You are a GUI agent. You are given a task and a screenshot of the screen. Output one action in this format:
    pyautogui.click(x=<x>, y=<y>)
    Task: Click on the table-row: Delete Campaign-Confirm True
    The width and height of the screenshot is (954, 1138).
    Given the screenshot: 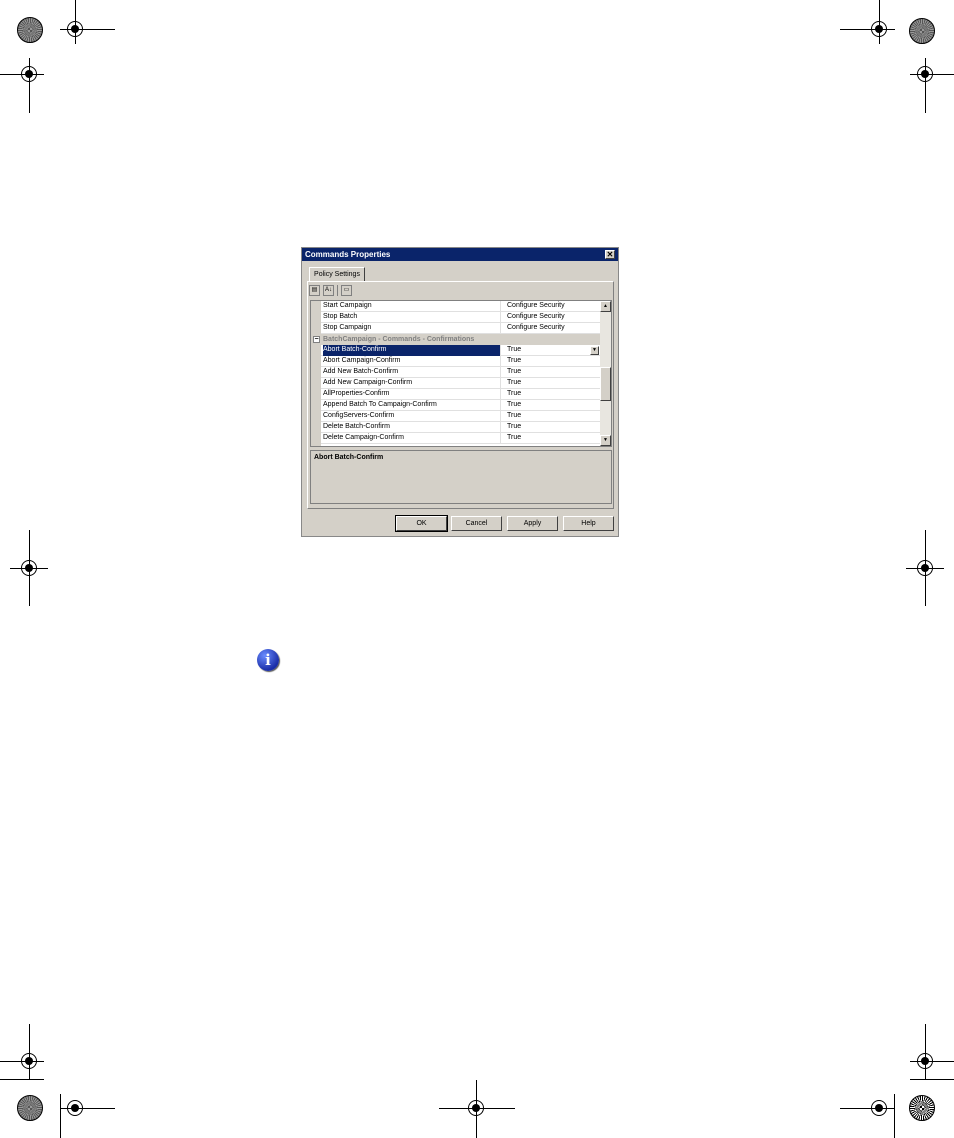 What is the action you would take?
    pyautogui.click(x=461, y=438)
    